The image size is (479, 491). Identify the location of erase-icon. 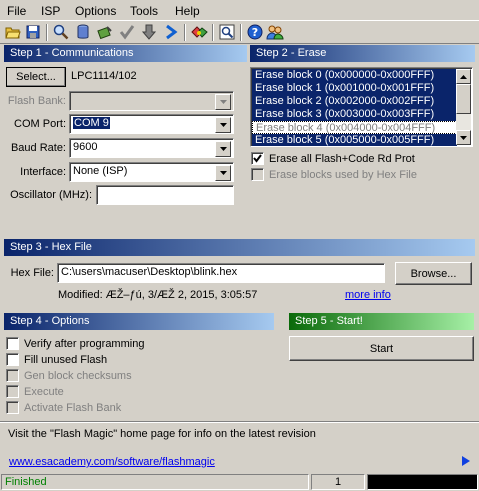
(83, 32).